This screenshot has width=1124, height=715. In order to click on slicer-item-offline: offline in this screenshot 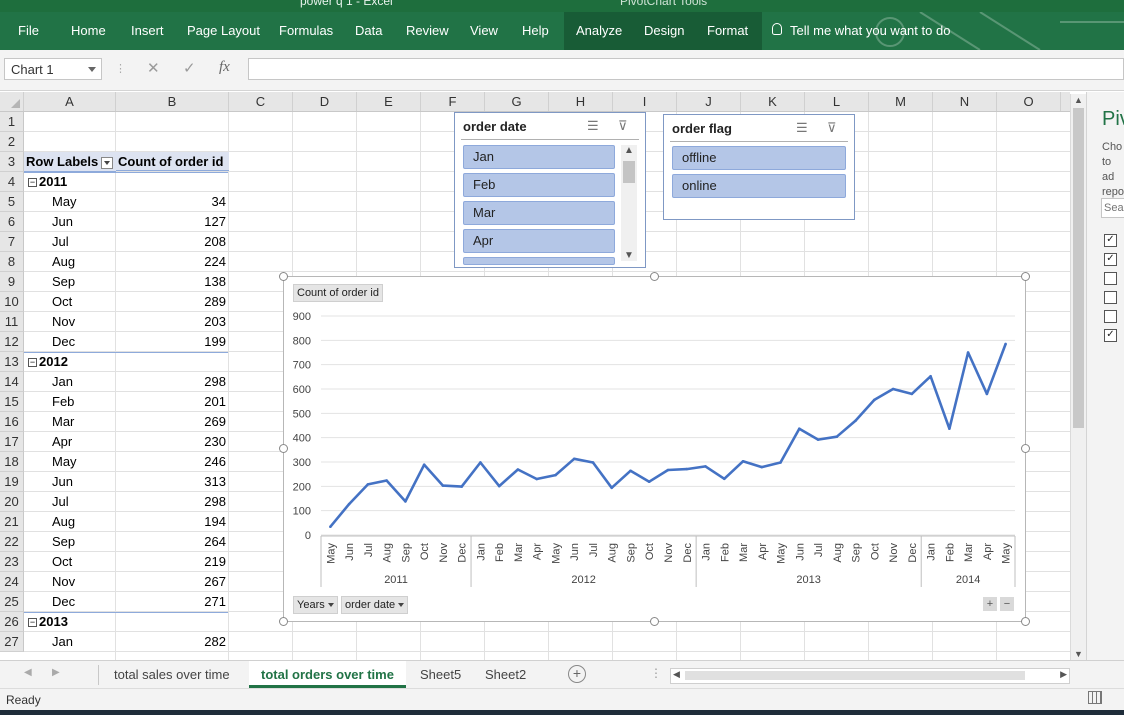, I will do `click(759, 158)`.